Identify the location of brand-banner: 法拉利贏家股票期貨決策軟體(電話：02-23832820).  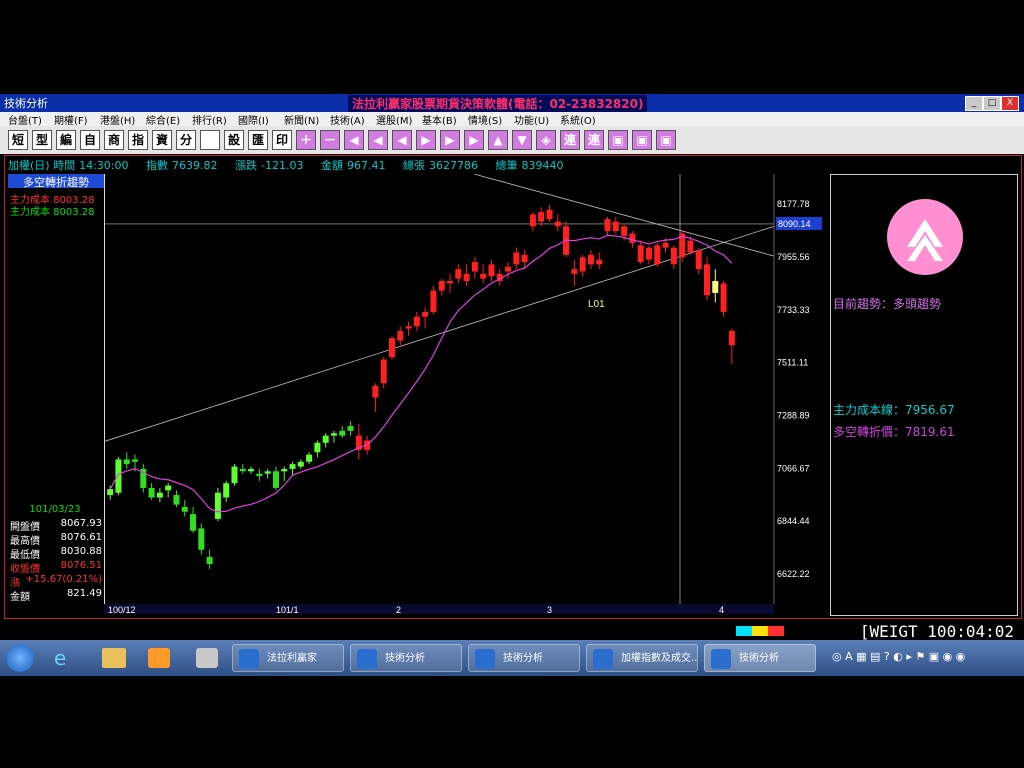
(498, 103).